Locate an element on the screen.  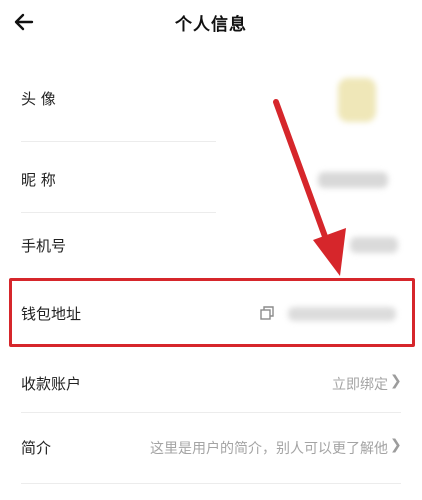
nickname-row: 昵 称 is located at coordinates (211, 177).